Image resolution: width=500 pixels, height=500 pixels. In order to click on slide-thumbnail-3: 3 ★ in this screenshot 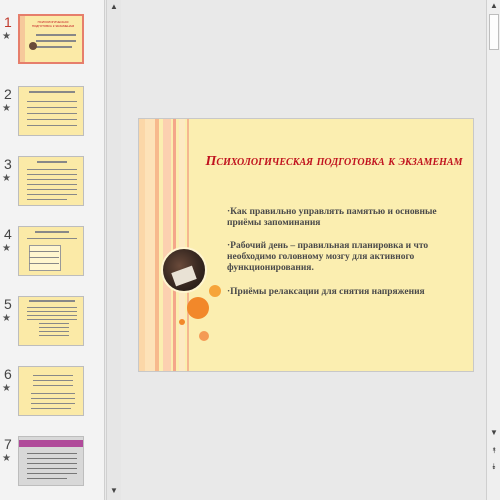, I will do `click(52, 184)`.